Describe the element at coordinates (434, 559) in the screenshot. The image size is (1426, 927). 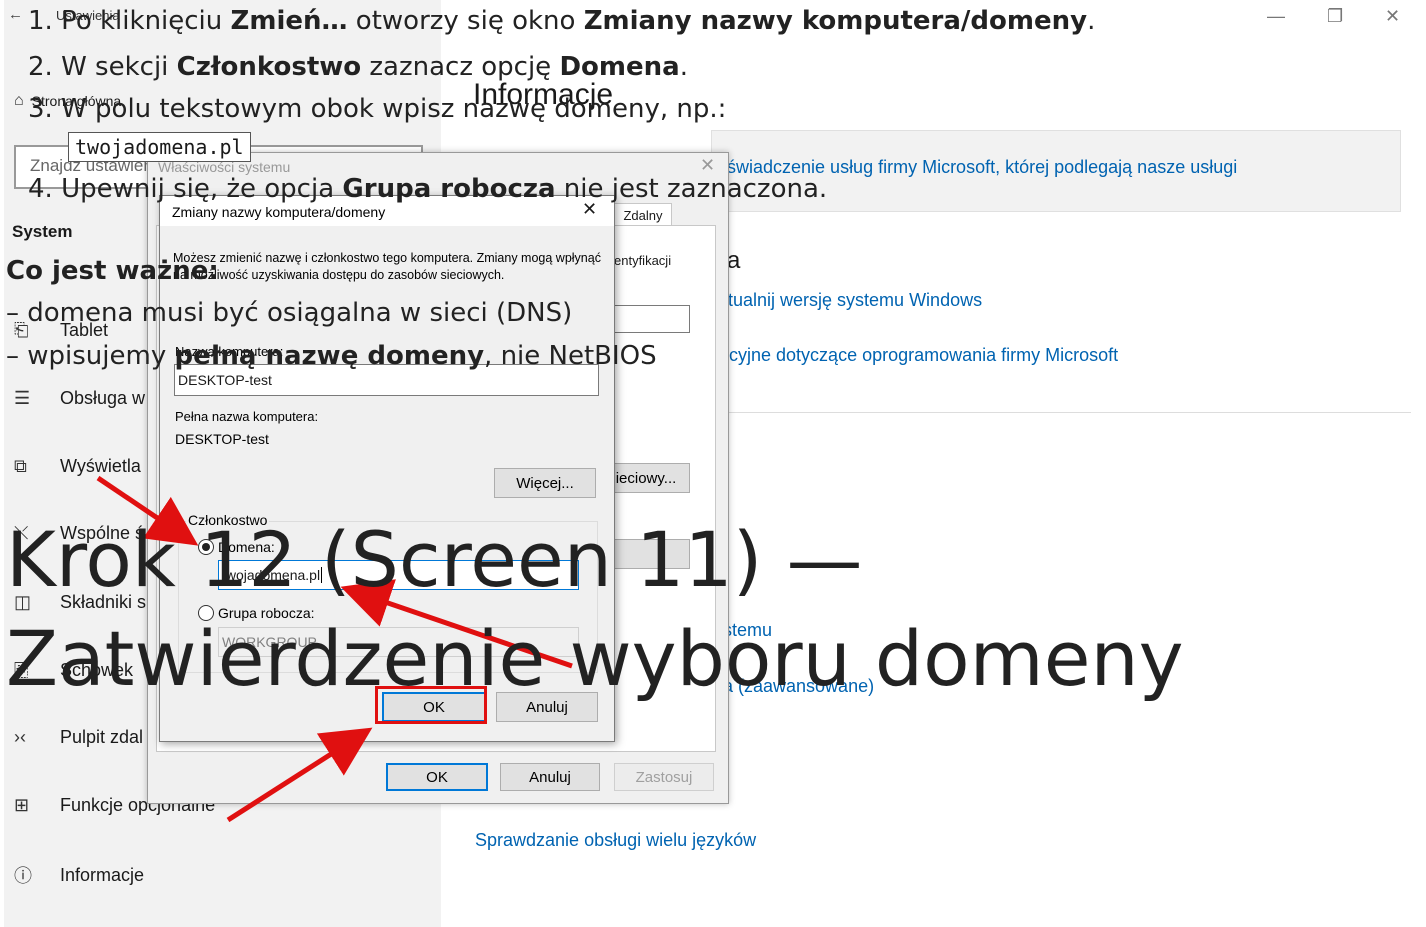
I see `step-title-line-1: Krok 12 (Screen 11) —` at that location.